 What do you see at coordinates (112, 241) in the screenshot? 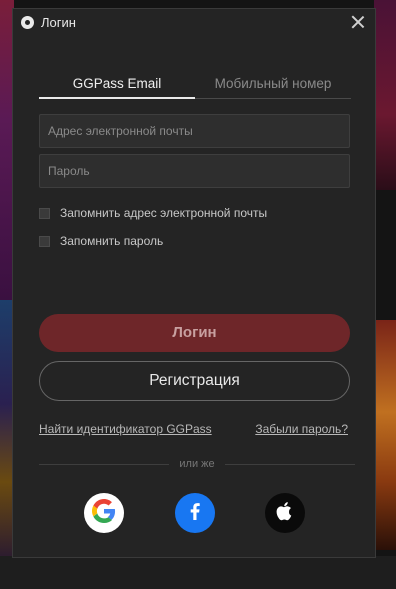
I see `remember-password-label: Запомнить пароль` at bounding box center [112, 241].